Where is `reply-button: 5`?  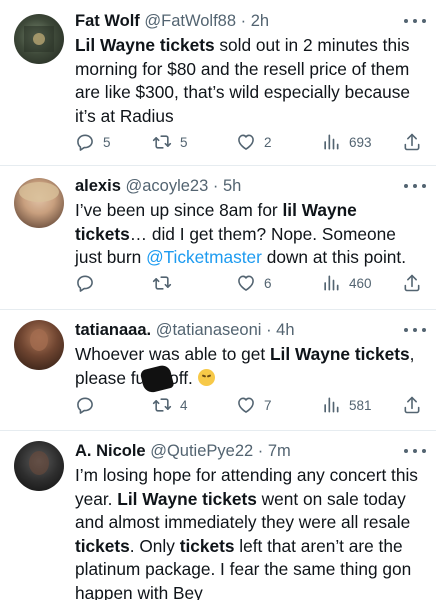 reply-button: 5 is located at coordinates (93, 142).